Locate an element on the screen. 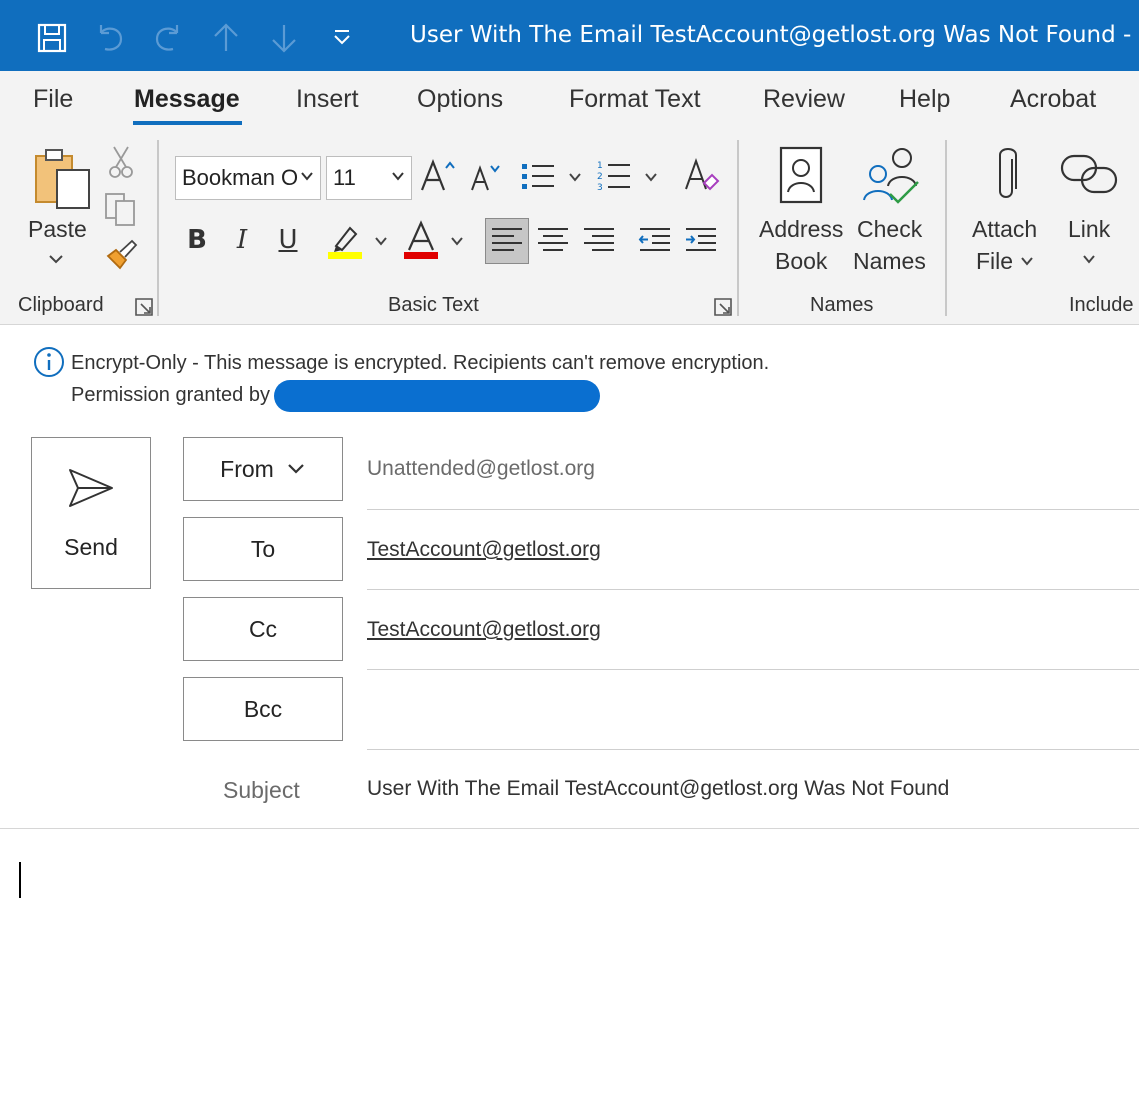  customize-toolbar-icon is located at coordinates (342, 38).